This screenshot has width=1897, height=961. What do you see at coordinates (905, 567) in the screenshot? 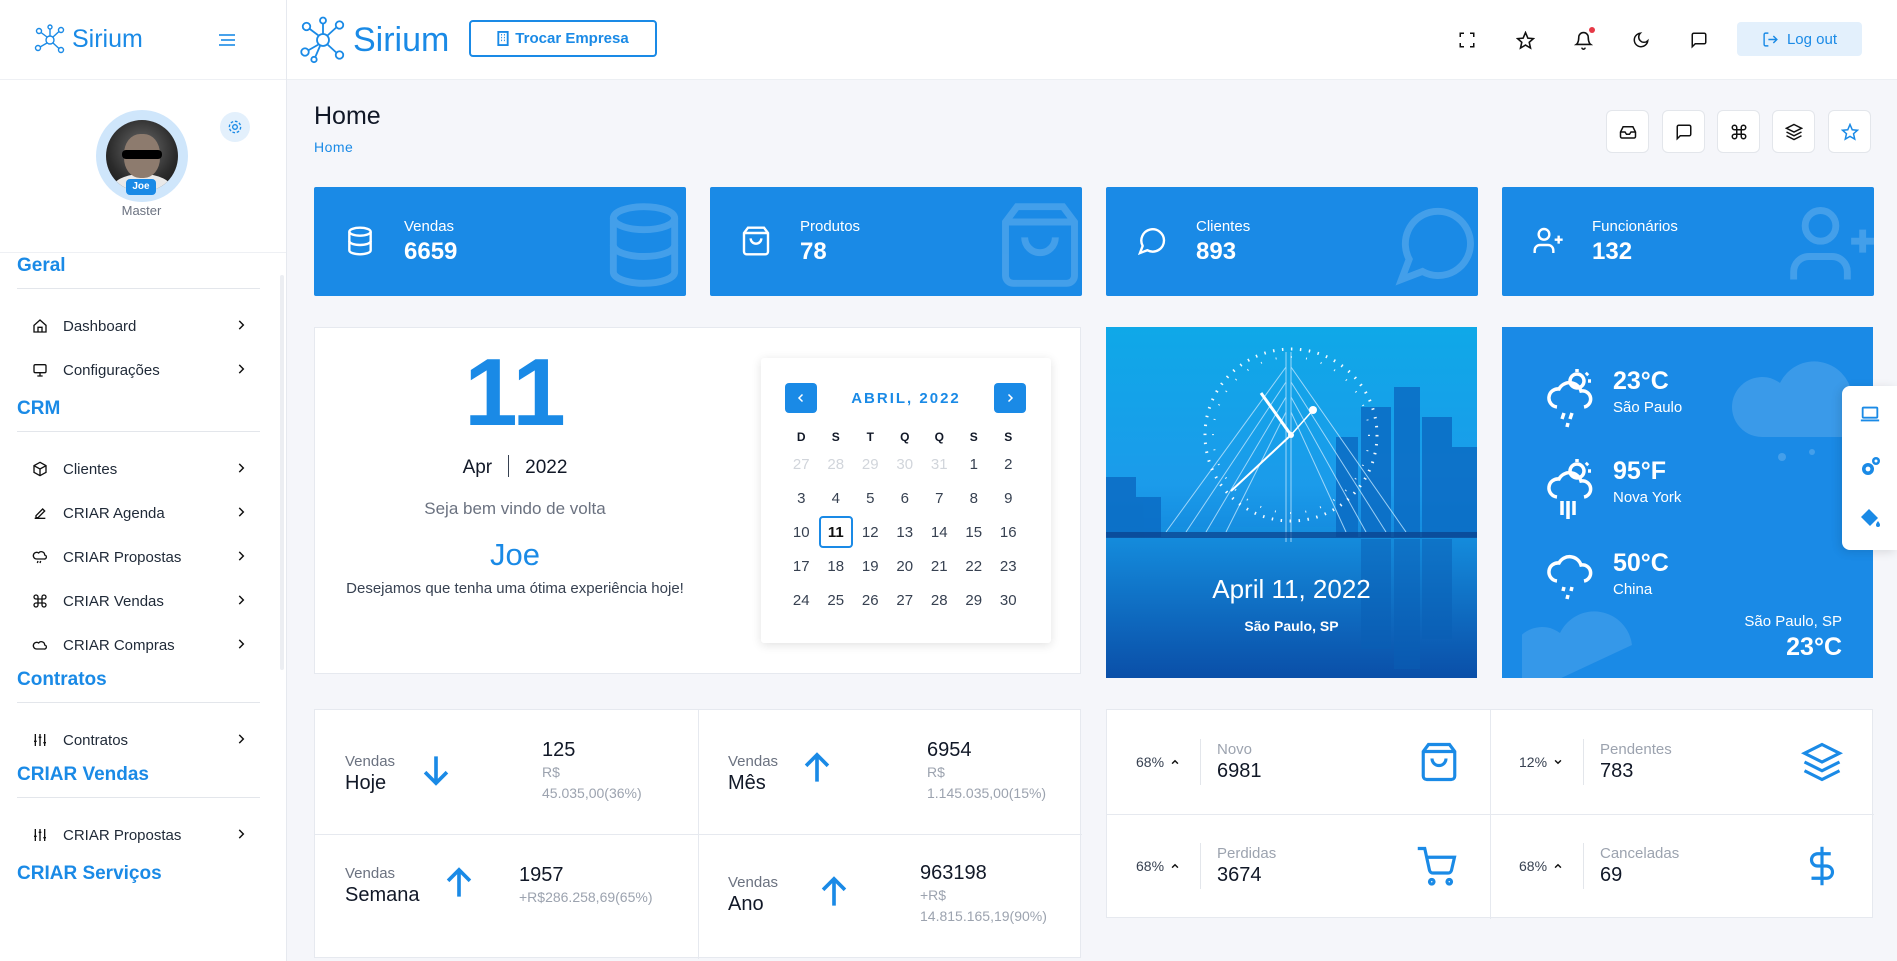
I see `calendar-day: 20` at bounding box center [905, 567].